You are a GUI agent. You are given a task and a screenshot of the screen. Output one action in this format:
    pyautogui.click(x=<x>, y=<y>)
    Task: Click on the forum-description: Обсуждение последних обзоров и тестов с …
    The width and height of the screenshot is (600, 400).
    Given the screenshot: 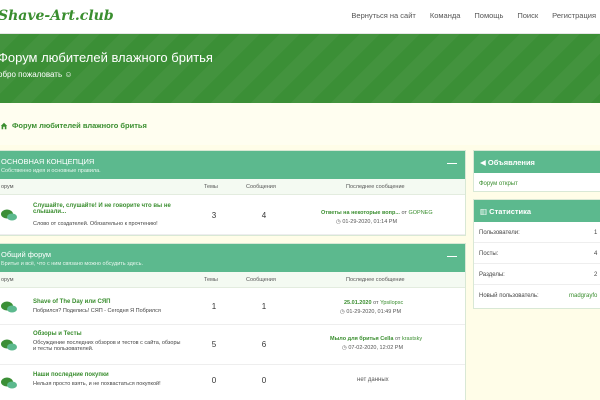 What is the action you would take?
    pyautogui.click(x=107, y=346)
    